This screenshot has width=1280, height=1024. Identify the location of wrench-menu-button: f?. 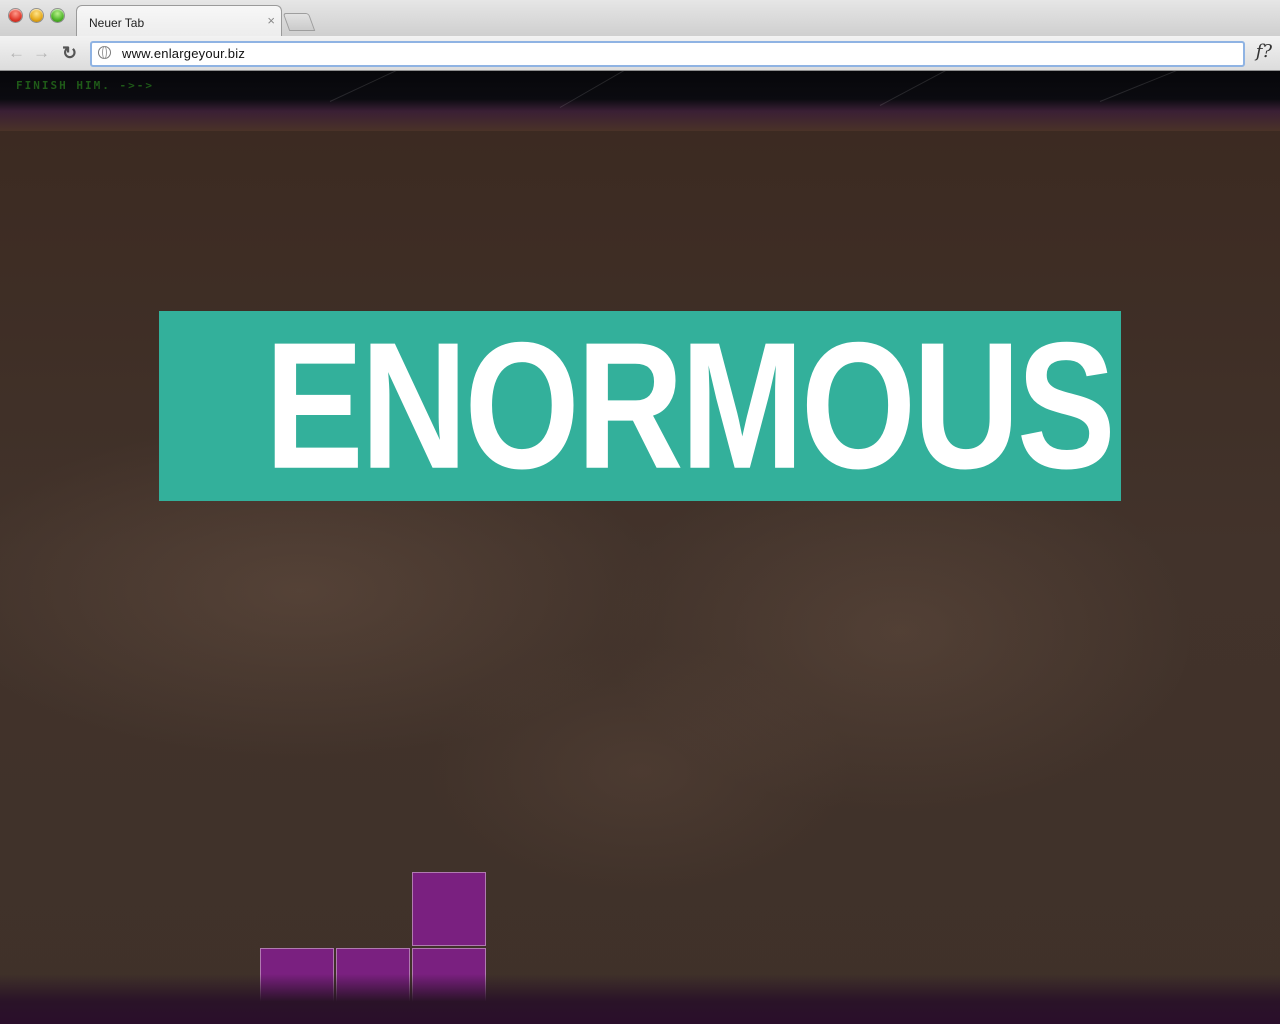
(1264, 51).